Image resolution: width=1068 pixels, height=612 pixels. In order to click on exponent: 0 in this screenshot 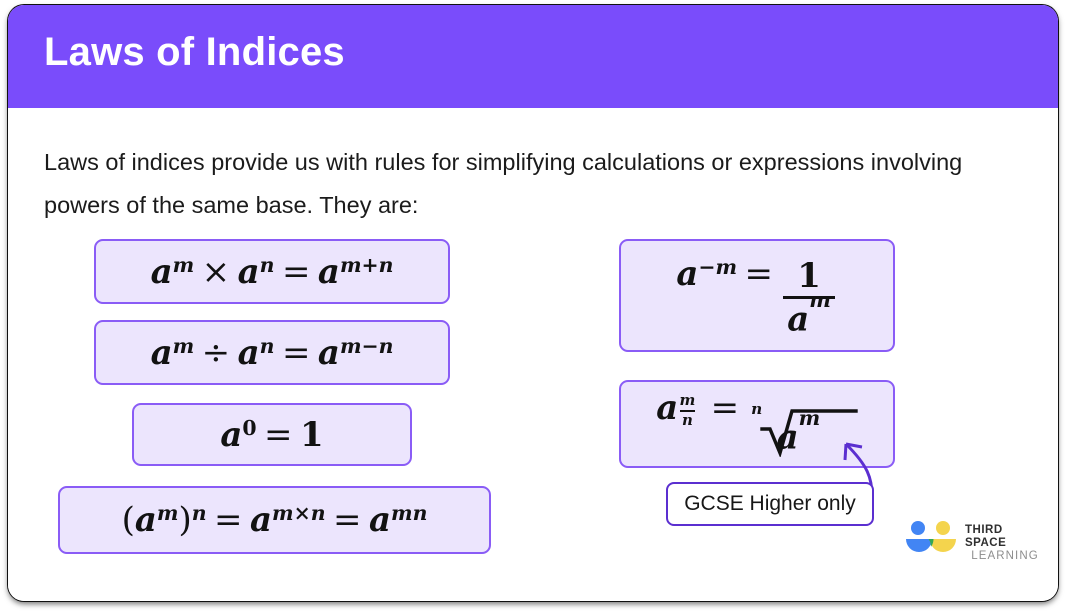, I will do `click(249, 427)`.